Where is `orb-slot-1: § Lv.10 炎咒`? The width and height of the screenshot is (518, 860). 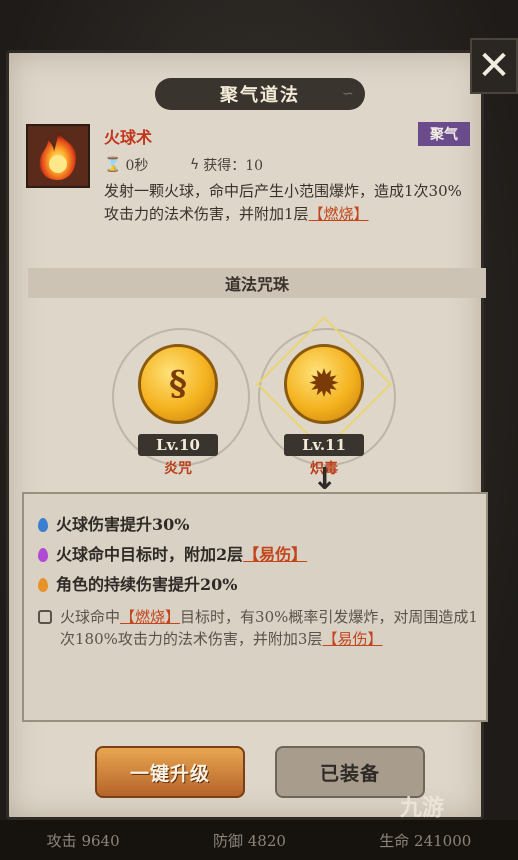
orb-slot-1: § Lv.10 炎咒 is located at coordinates (181, 402).